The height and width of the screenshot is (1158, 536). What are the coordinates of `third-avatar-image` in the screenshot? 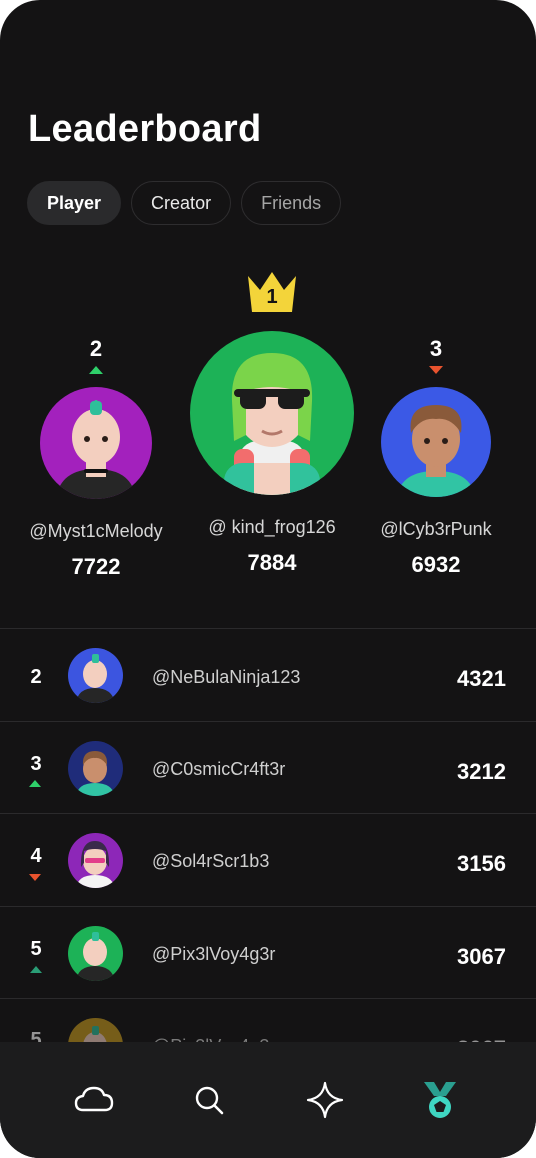 It's located at (436, 451).